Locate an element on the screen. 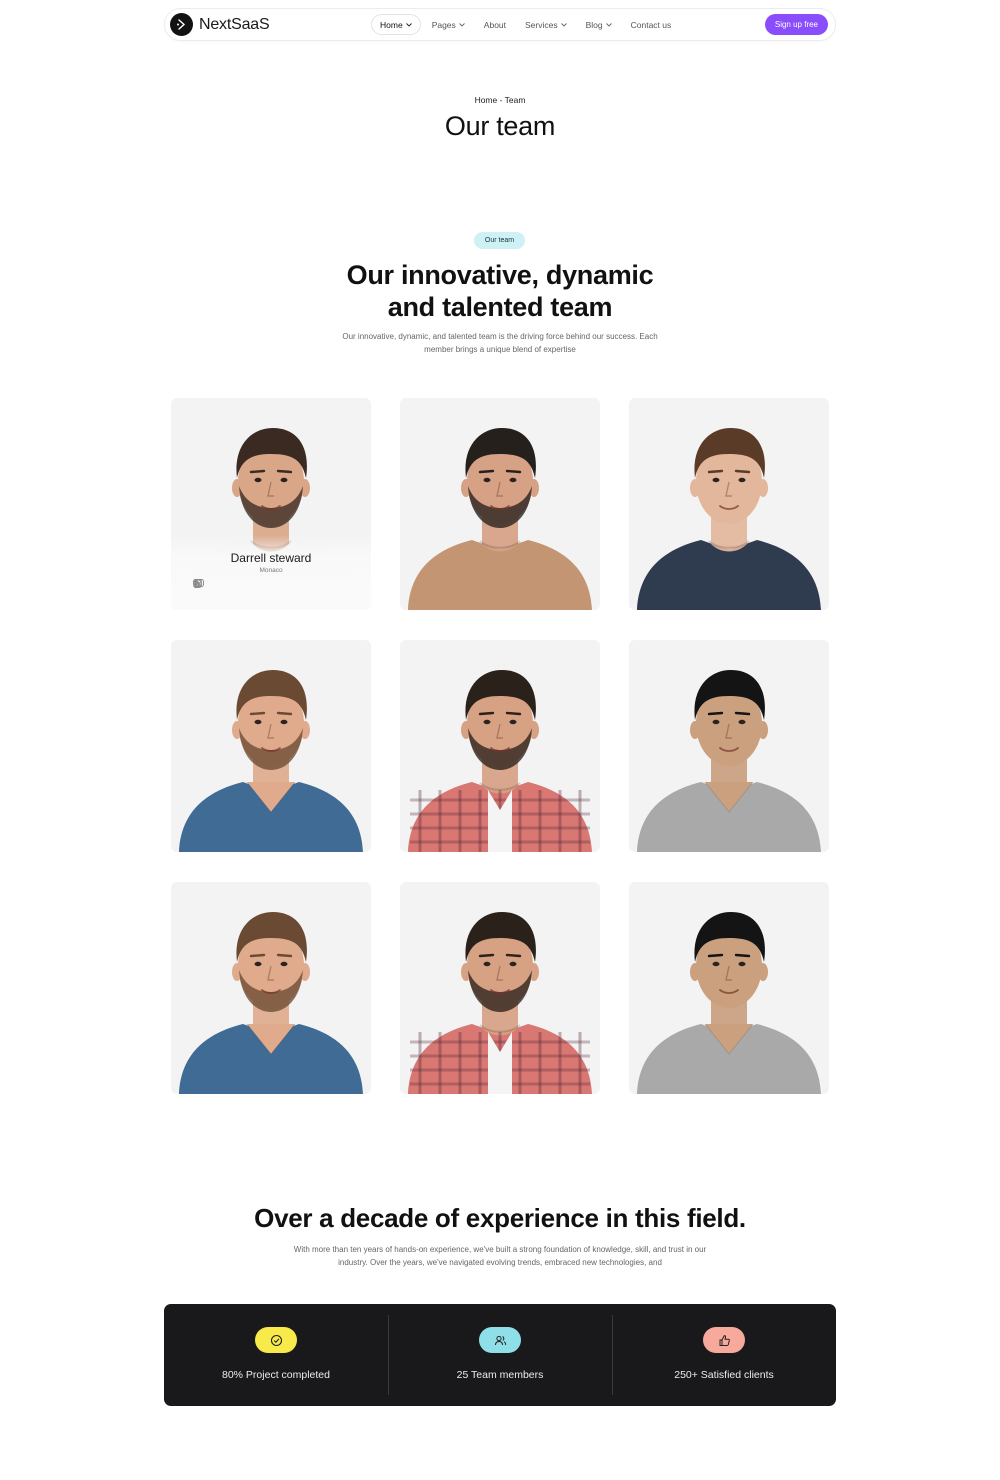 This screenshot has width=1000, height=1480. stat-team: 25 Team members is located at coordinates (500, 1355).